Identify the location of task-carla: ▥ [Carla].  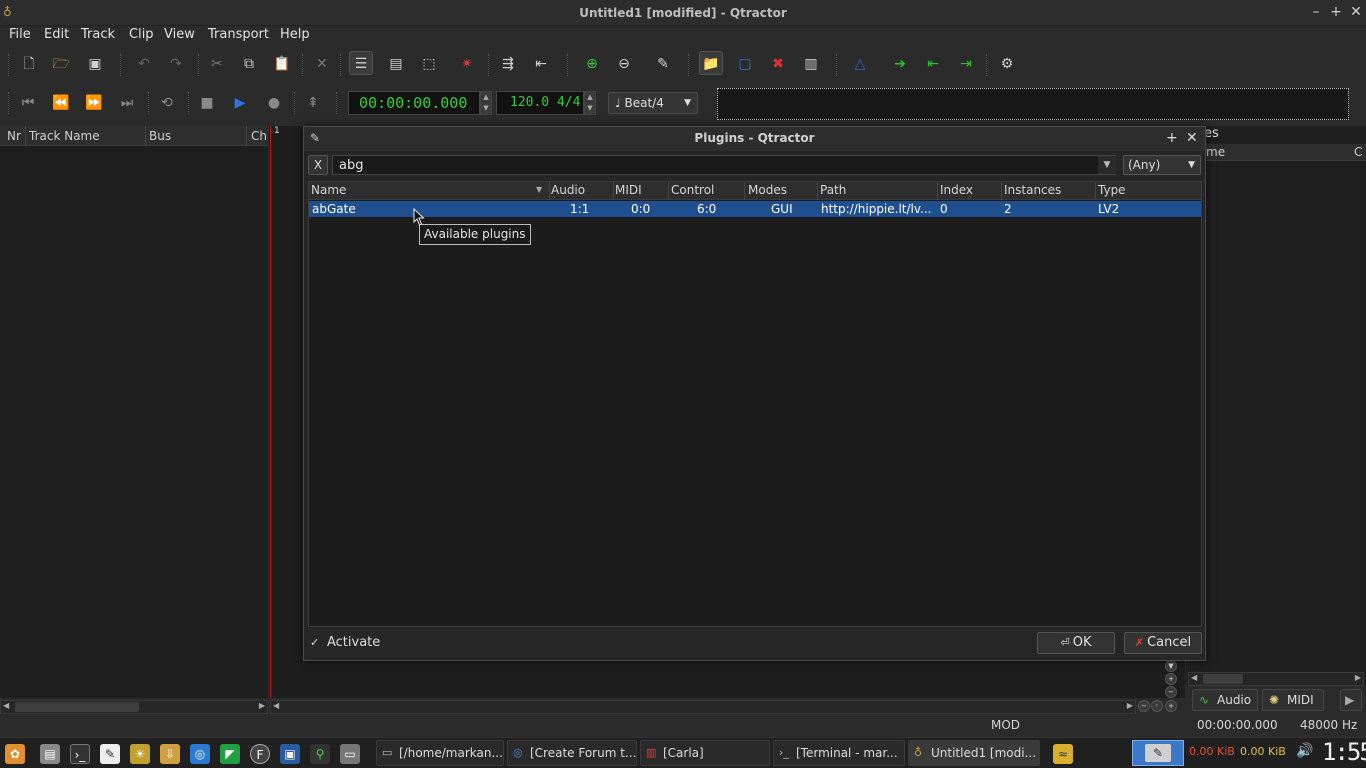
(705, 753).